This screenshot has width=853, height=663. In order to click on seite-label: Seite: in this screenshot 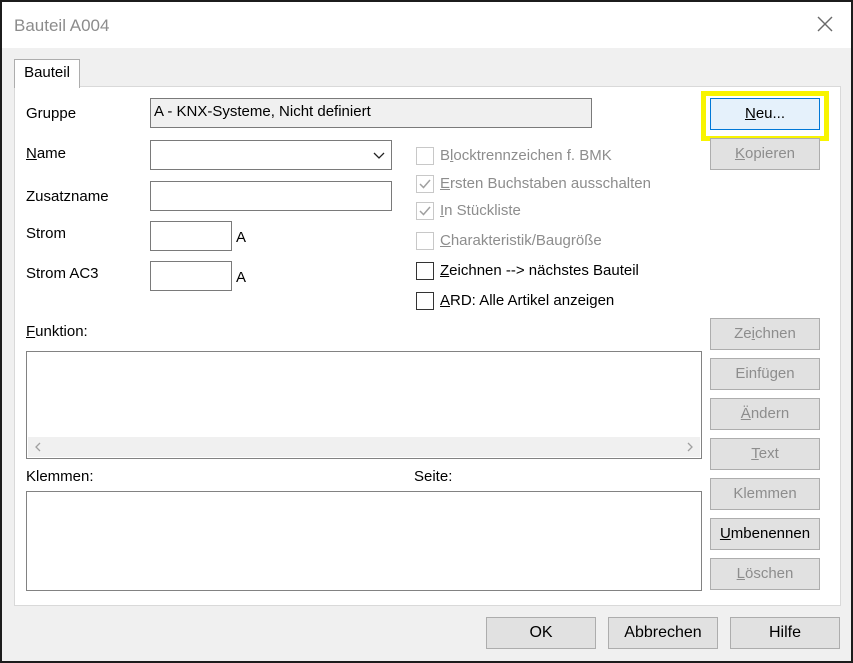, I will do `click(433, 476)`.